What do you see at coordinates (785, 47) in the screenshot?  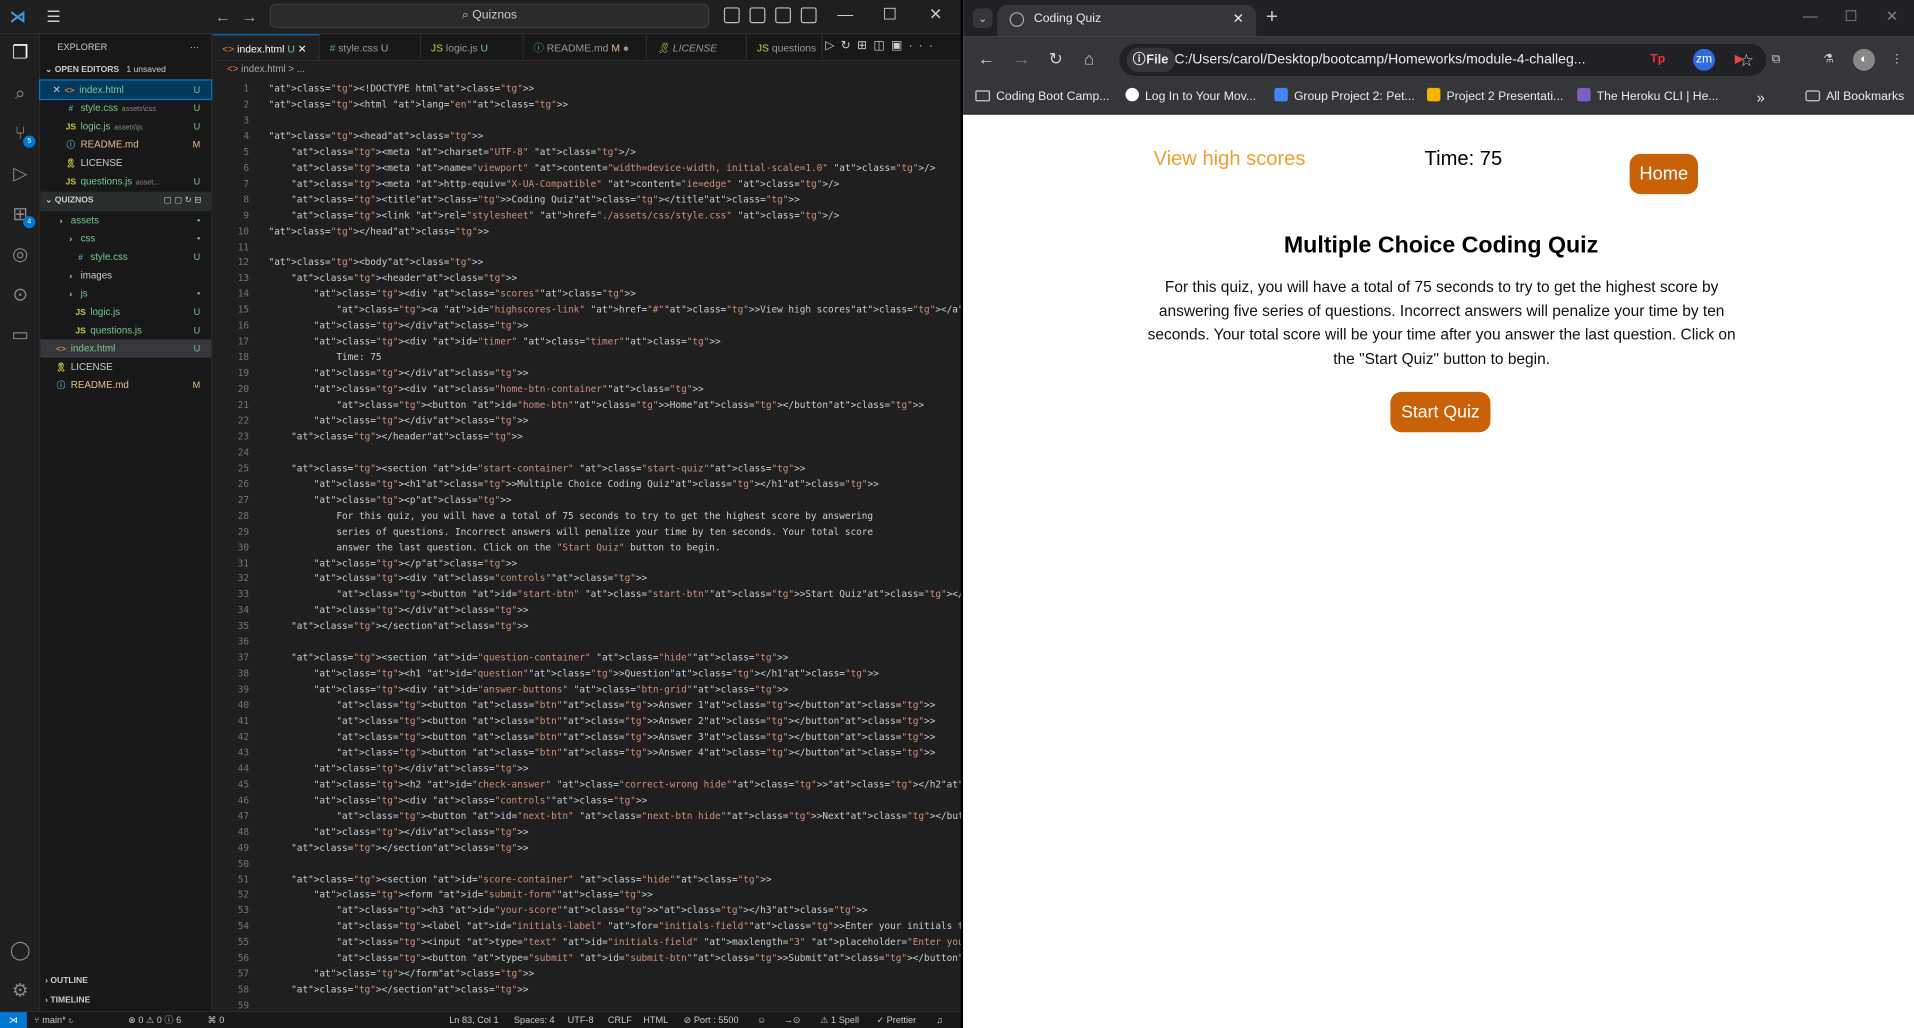 I see `tab-questions-js: JS questions` at bounding box center [785, 47].